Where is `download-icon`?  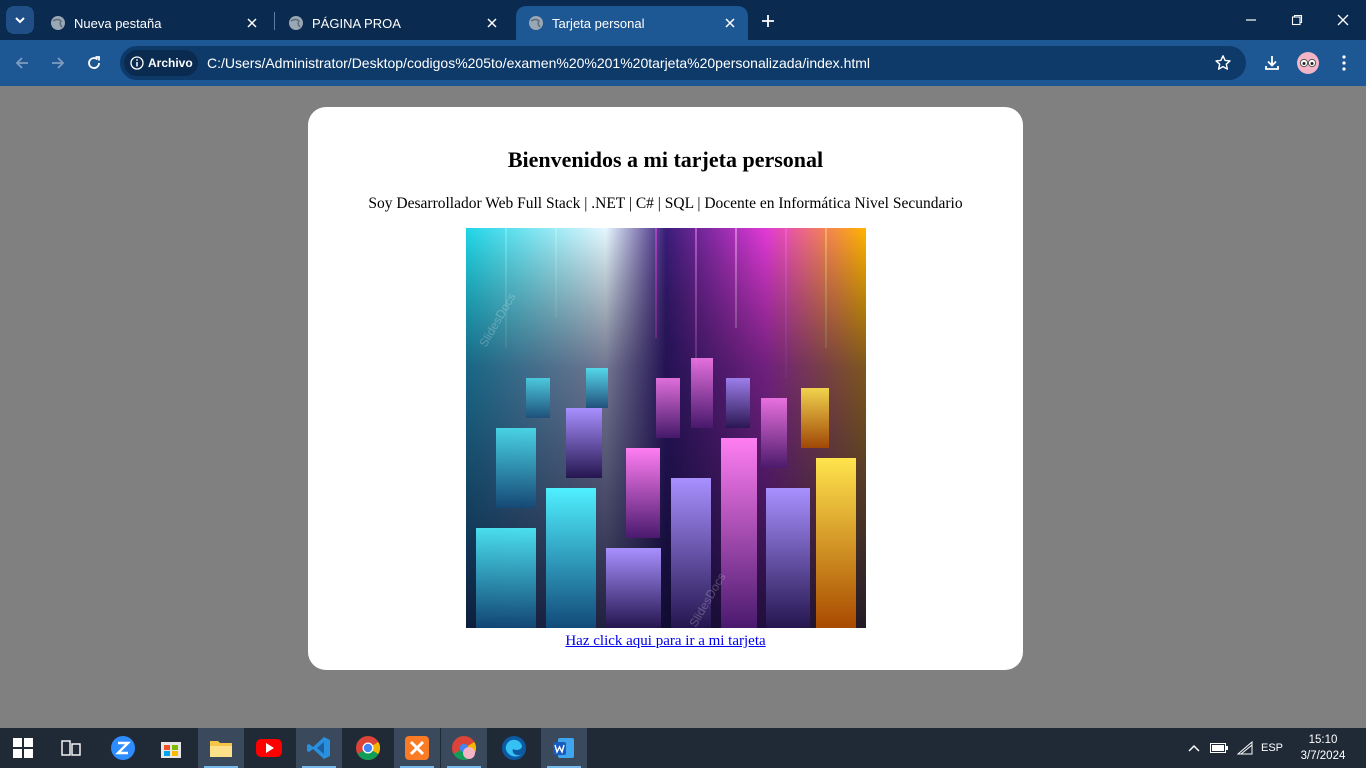 download-icon is located at coordinates (1272, 63).